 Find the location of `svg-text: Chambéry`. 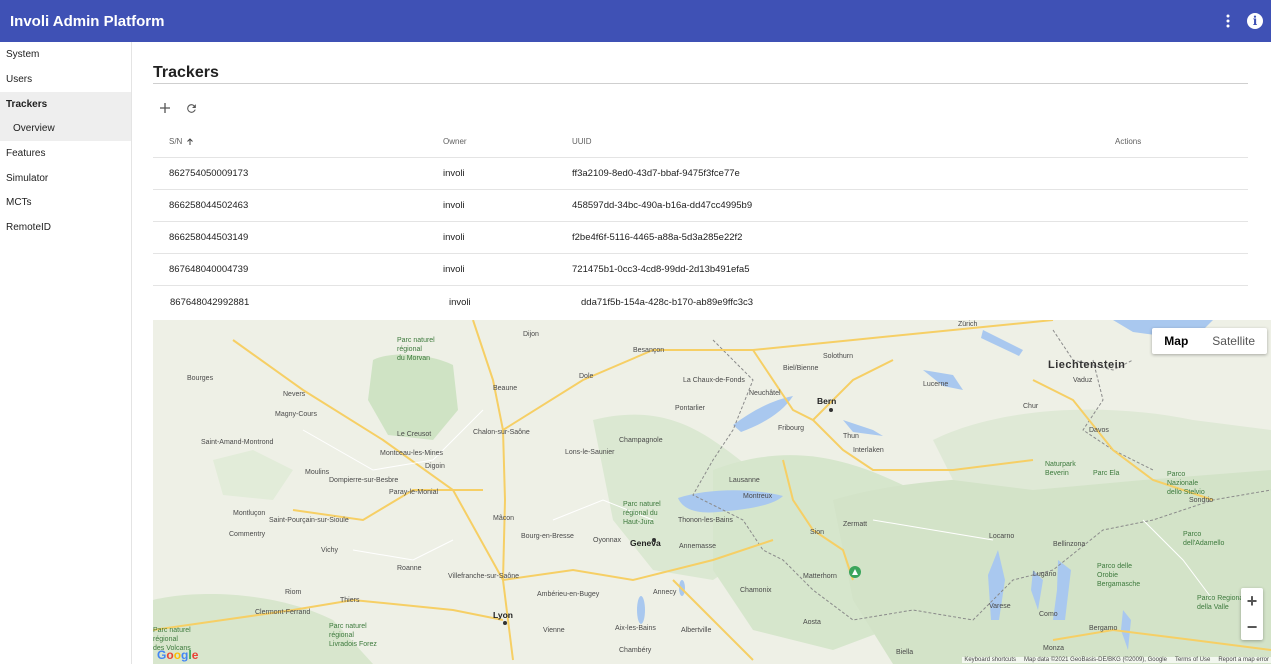

svg-text: Chambéry is located at coordinates (635, 650).